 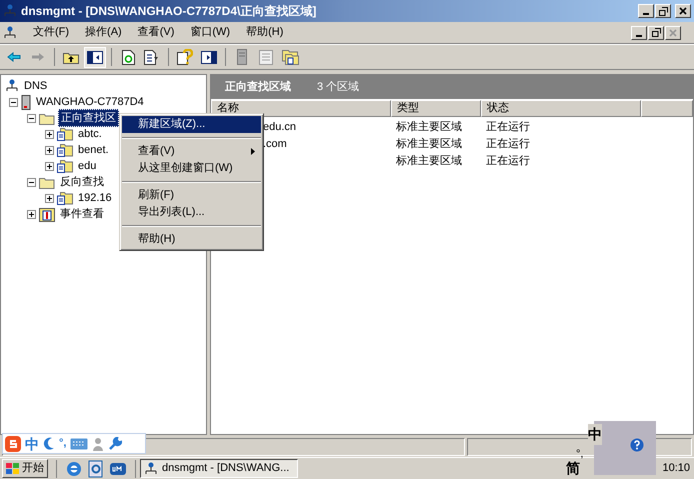 I want to click on column-header: 名称, so click(x=301, y=108).